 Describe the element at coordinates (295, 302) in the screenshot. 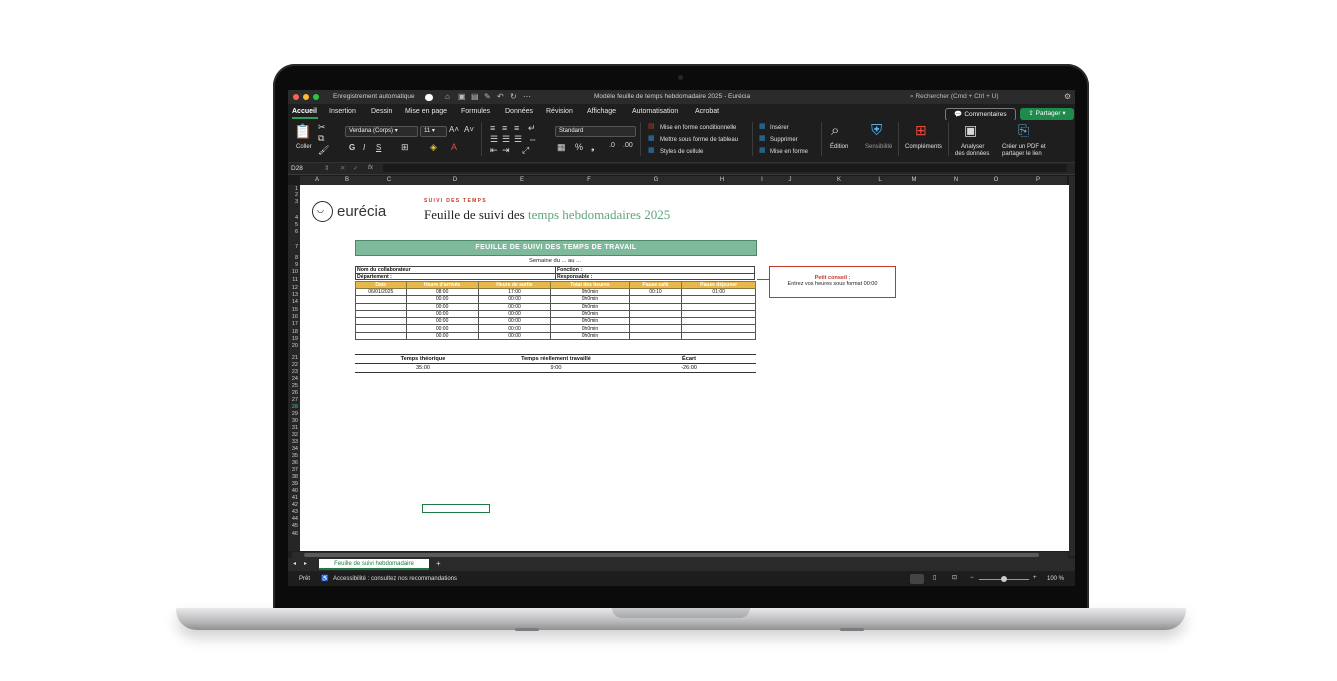

I see `row-header: 14` at that location.